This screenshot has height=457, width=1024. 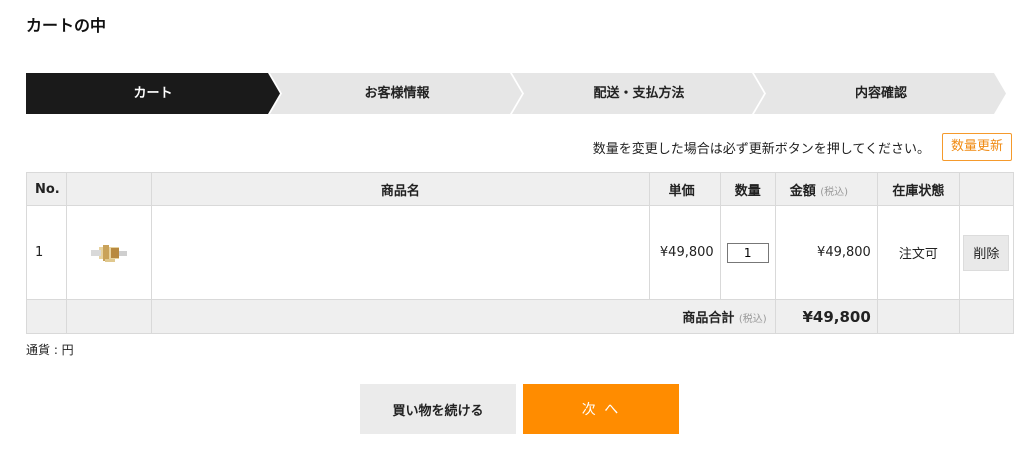 What do you see at coordinates (50, 350) in the screenshot?
I see `currency-note: 通貨 : 円` at bounding box center [50, 350].